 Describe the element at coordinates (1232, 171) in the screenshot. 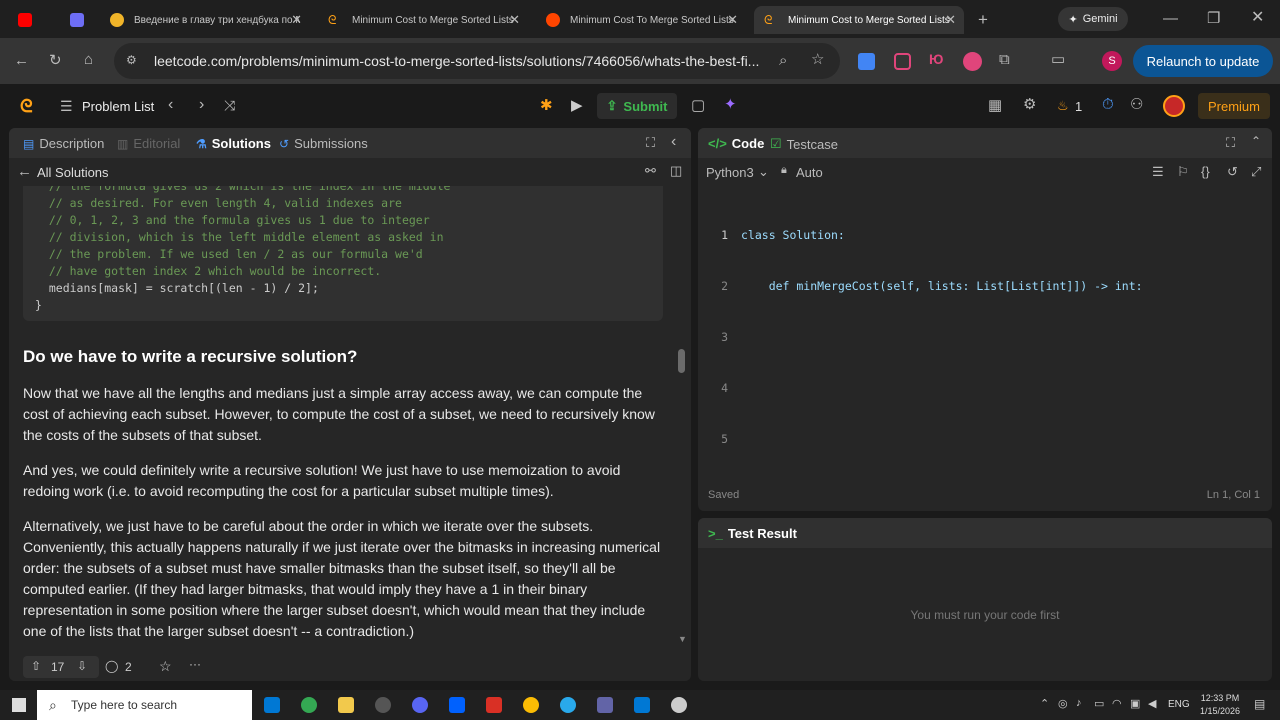

I see `reset-icon: ↺` at that location.